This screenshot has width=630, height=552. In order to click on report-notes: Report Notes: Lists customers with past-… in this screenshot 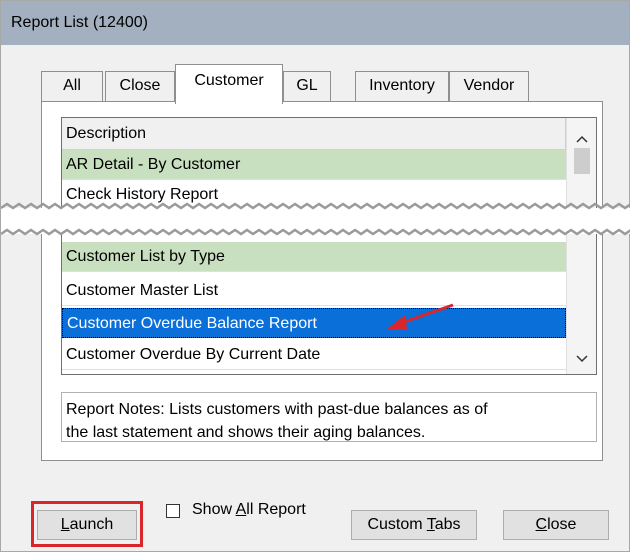, I will do `click(329, 417)`.